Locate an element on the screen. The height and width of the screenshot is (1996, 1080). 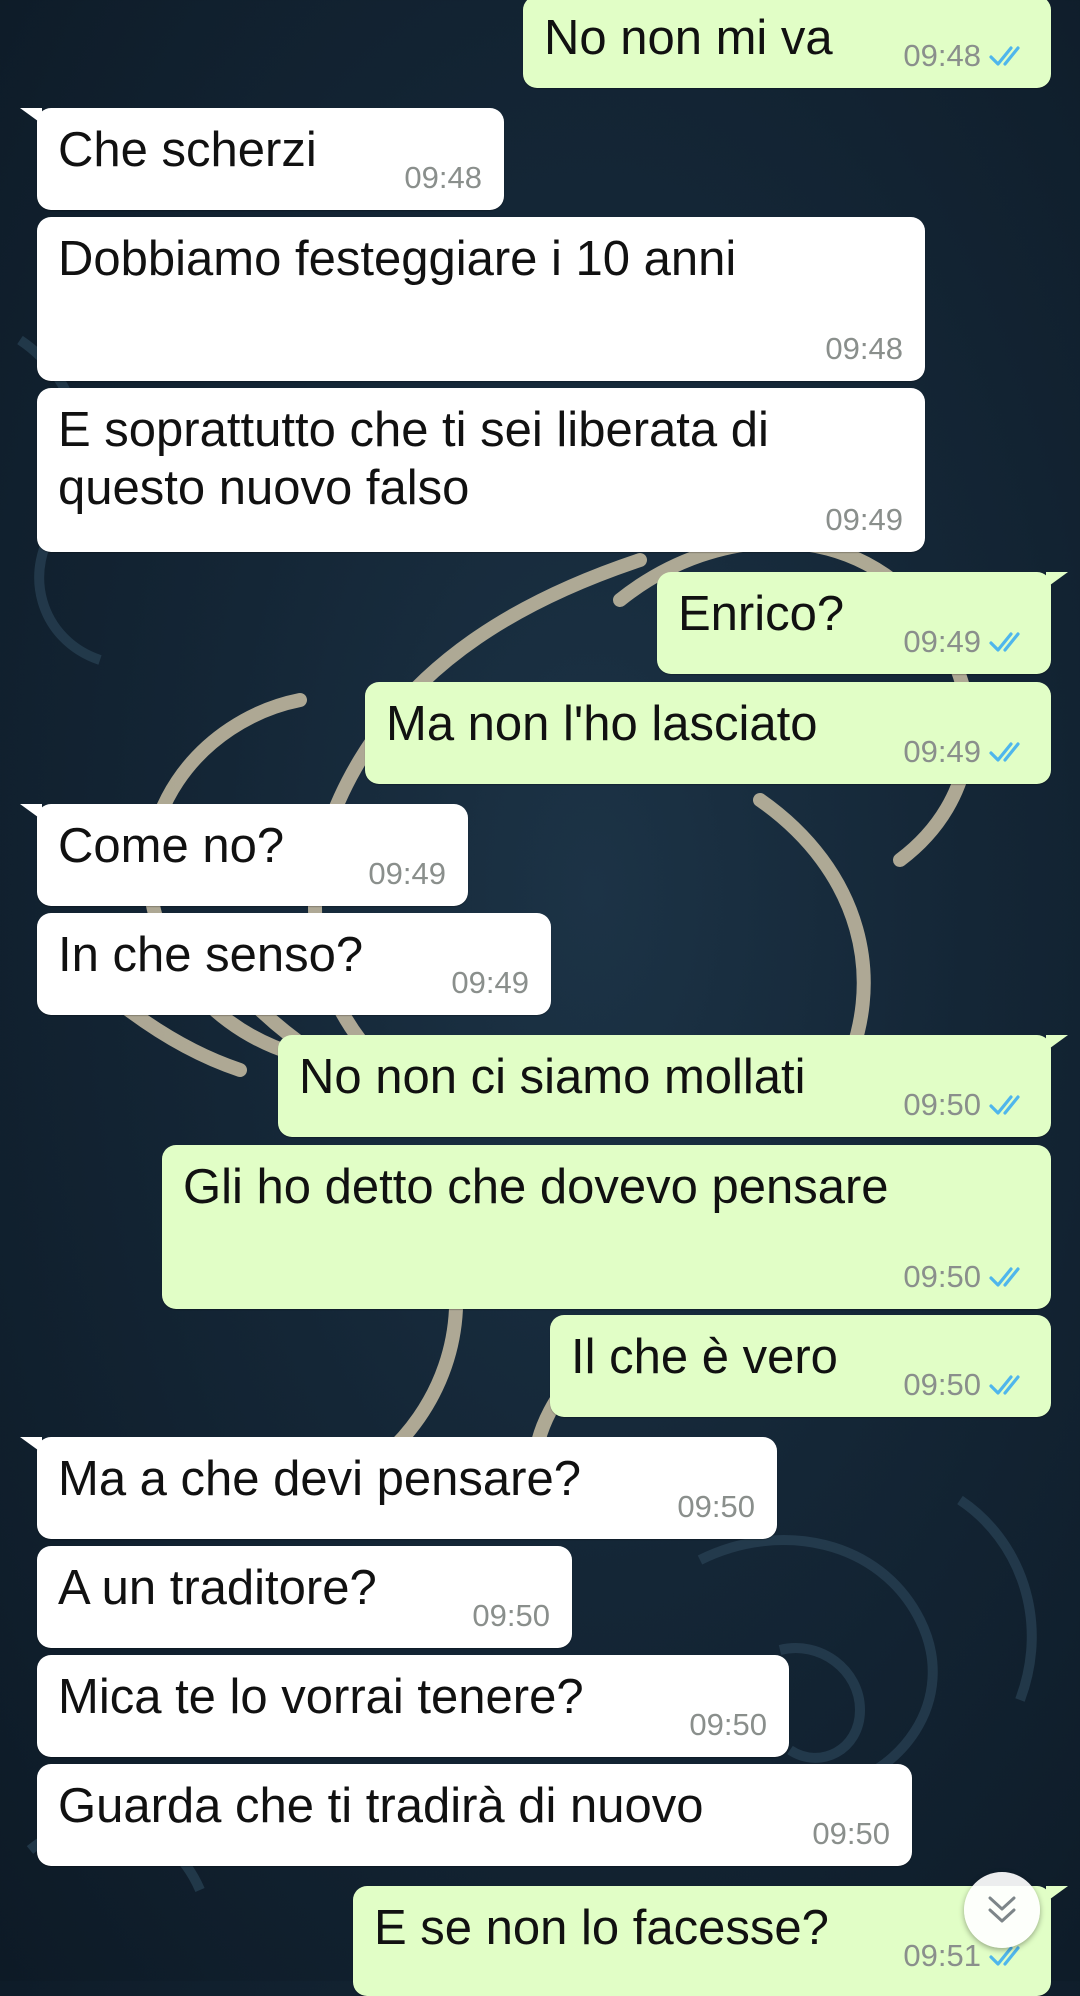
scroll-to-bottom-button is located at coordinates (1002, 1910).